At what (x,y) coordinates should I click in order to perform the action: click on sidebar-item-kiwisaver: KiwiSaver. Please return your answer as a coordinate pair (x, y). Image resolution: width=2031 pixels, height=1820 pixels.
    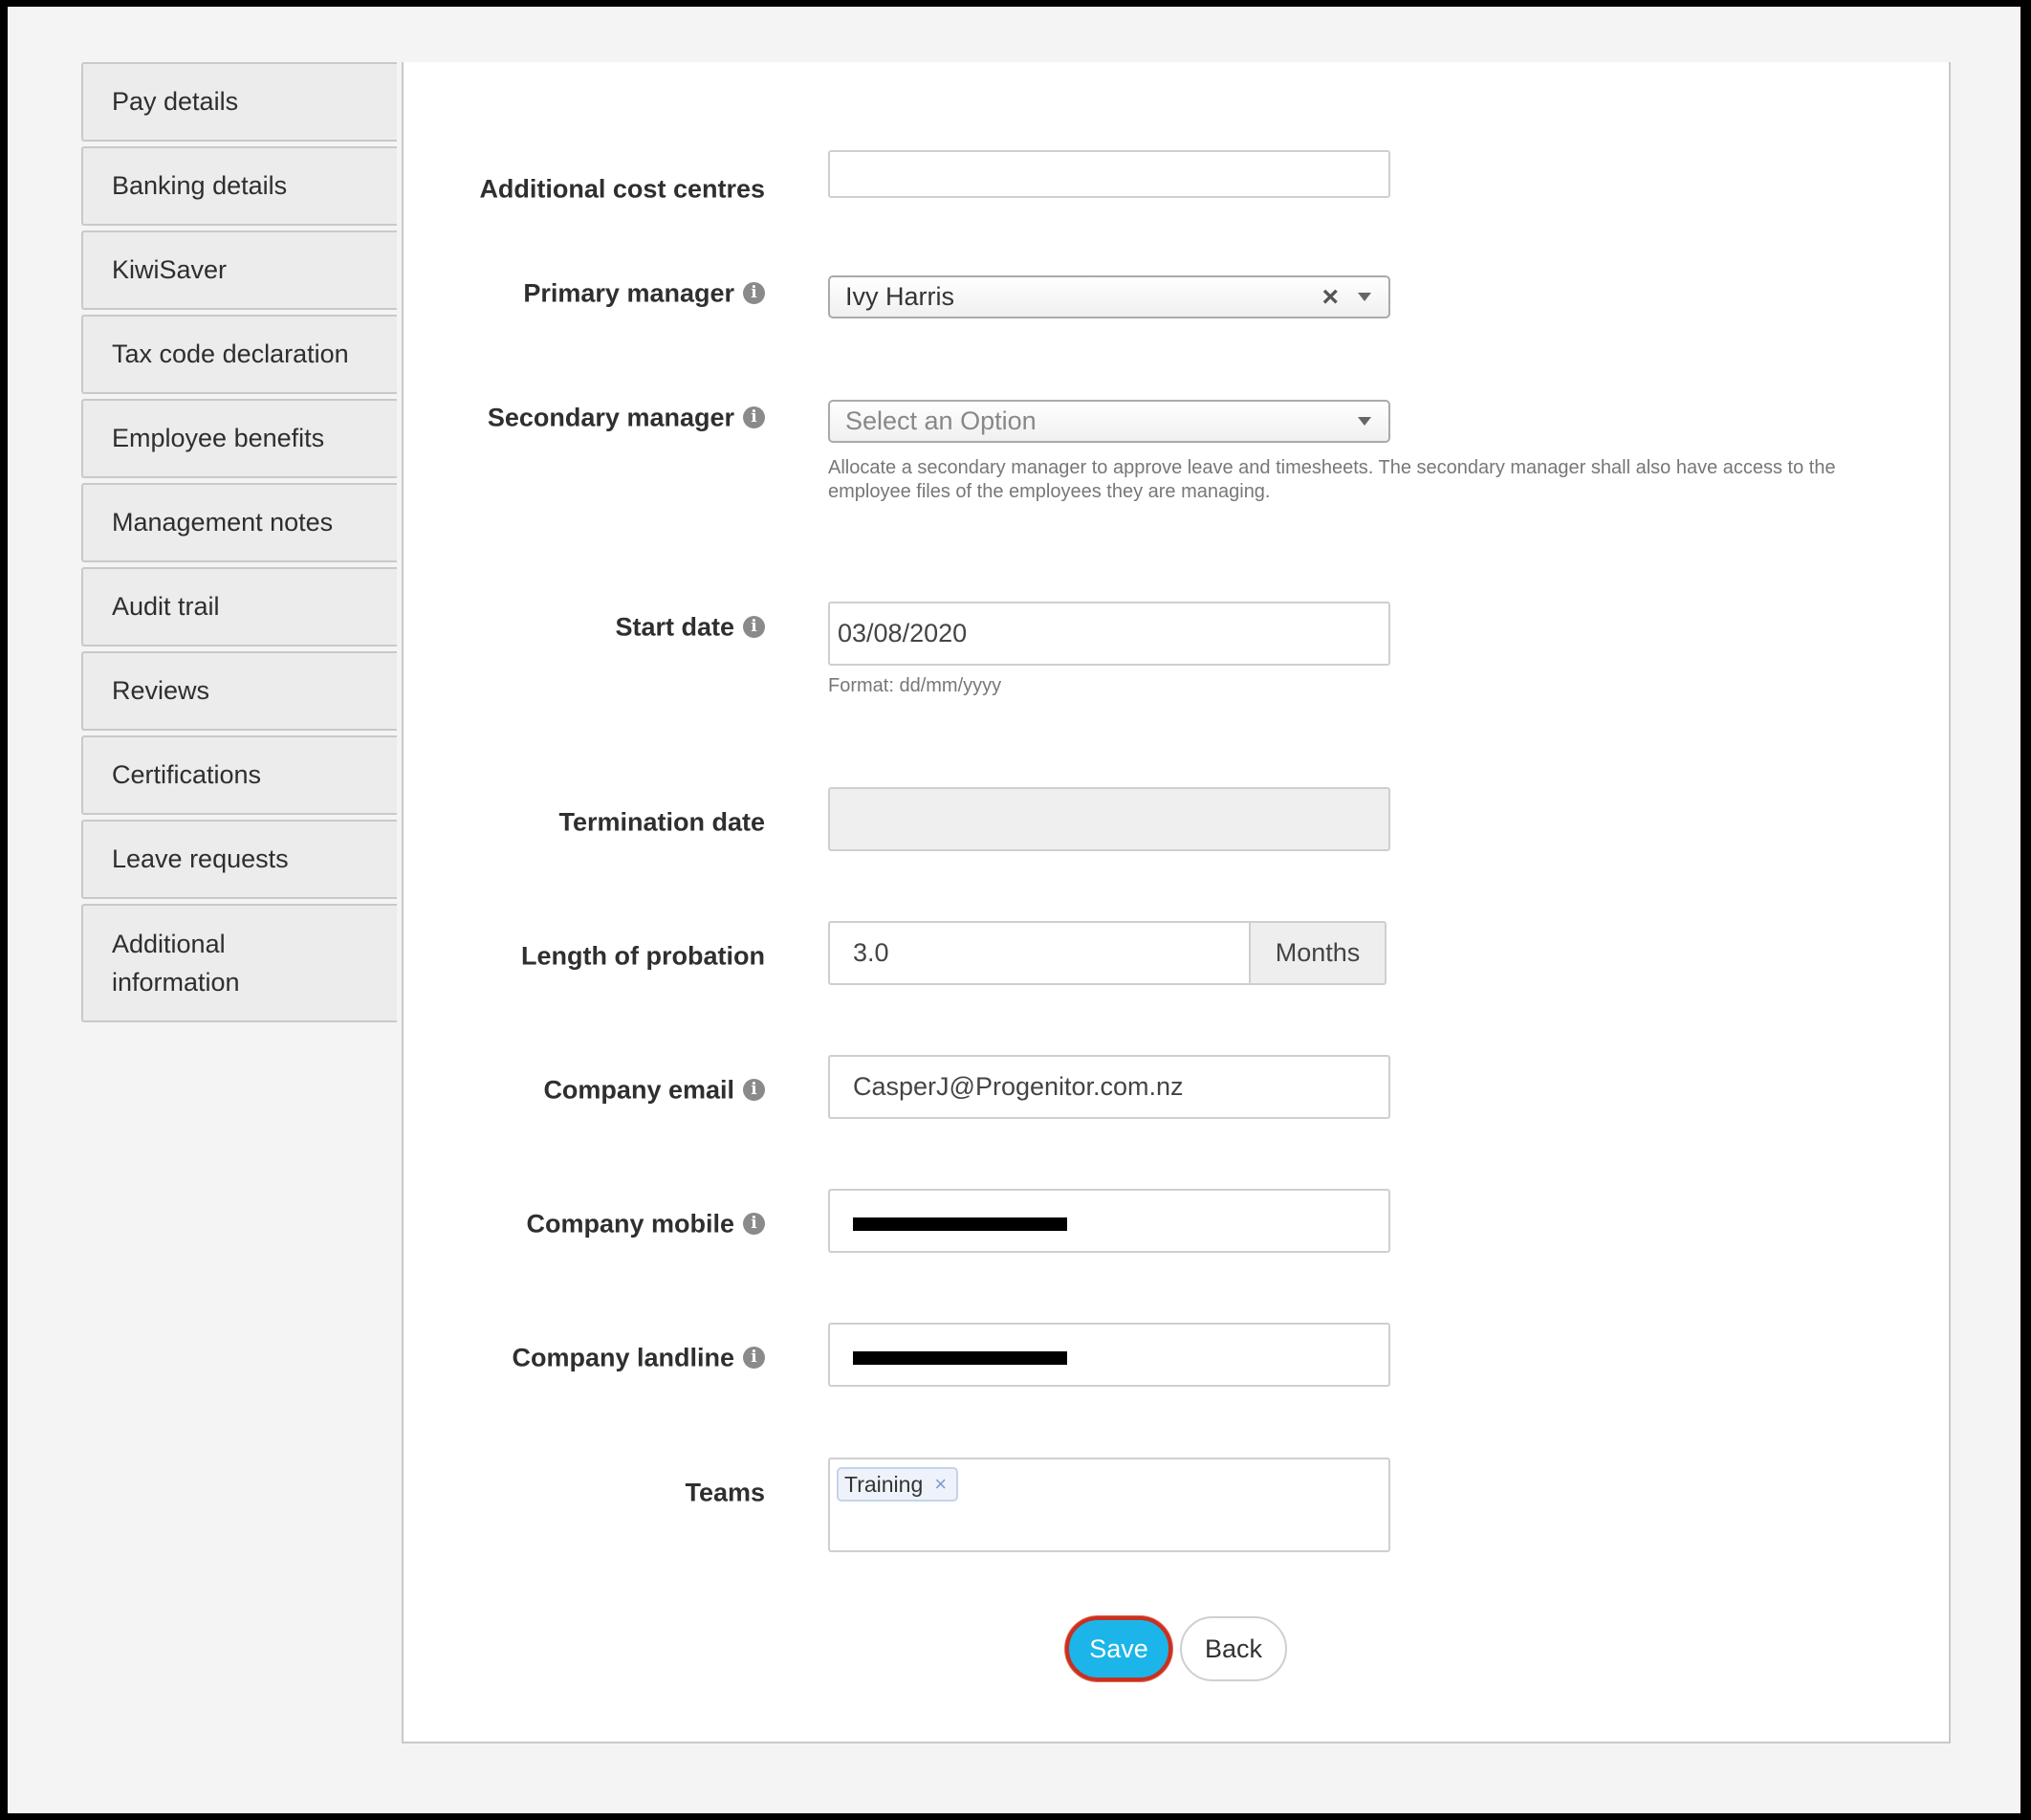
    Looking at the image, I should click on (239, 270).